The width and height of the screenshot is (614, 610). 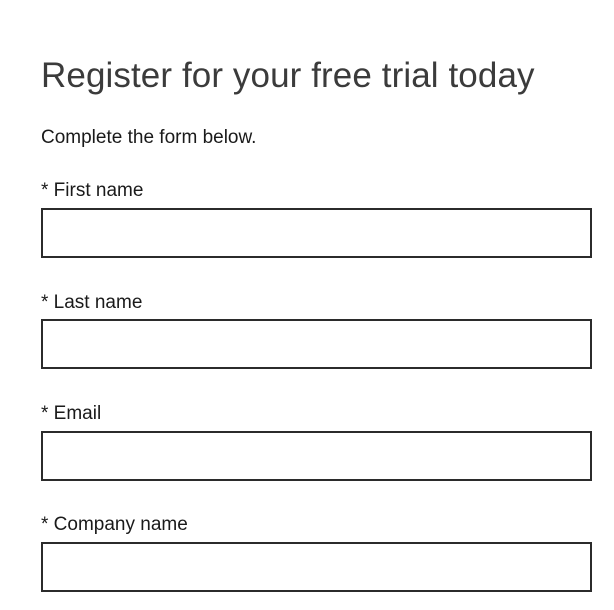 What do you see at coordinates (316, 456) in the screenshot?
I see `email-input` at bounding box center [316, 456].